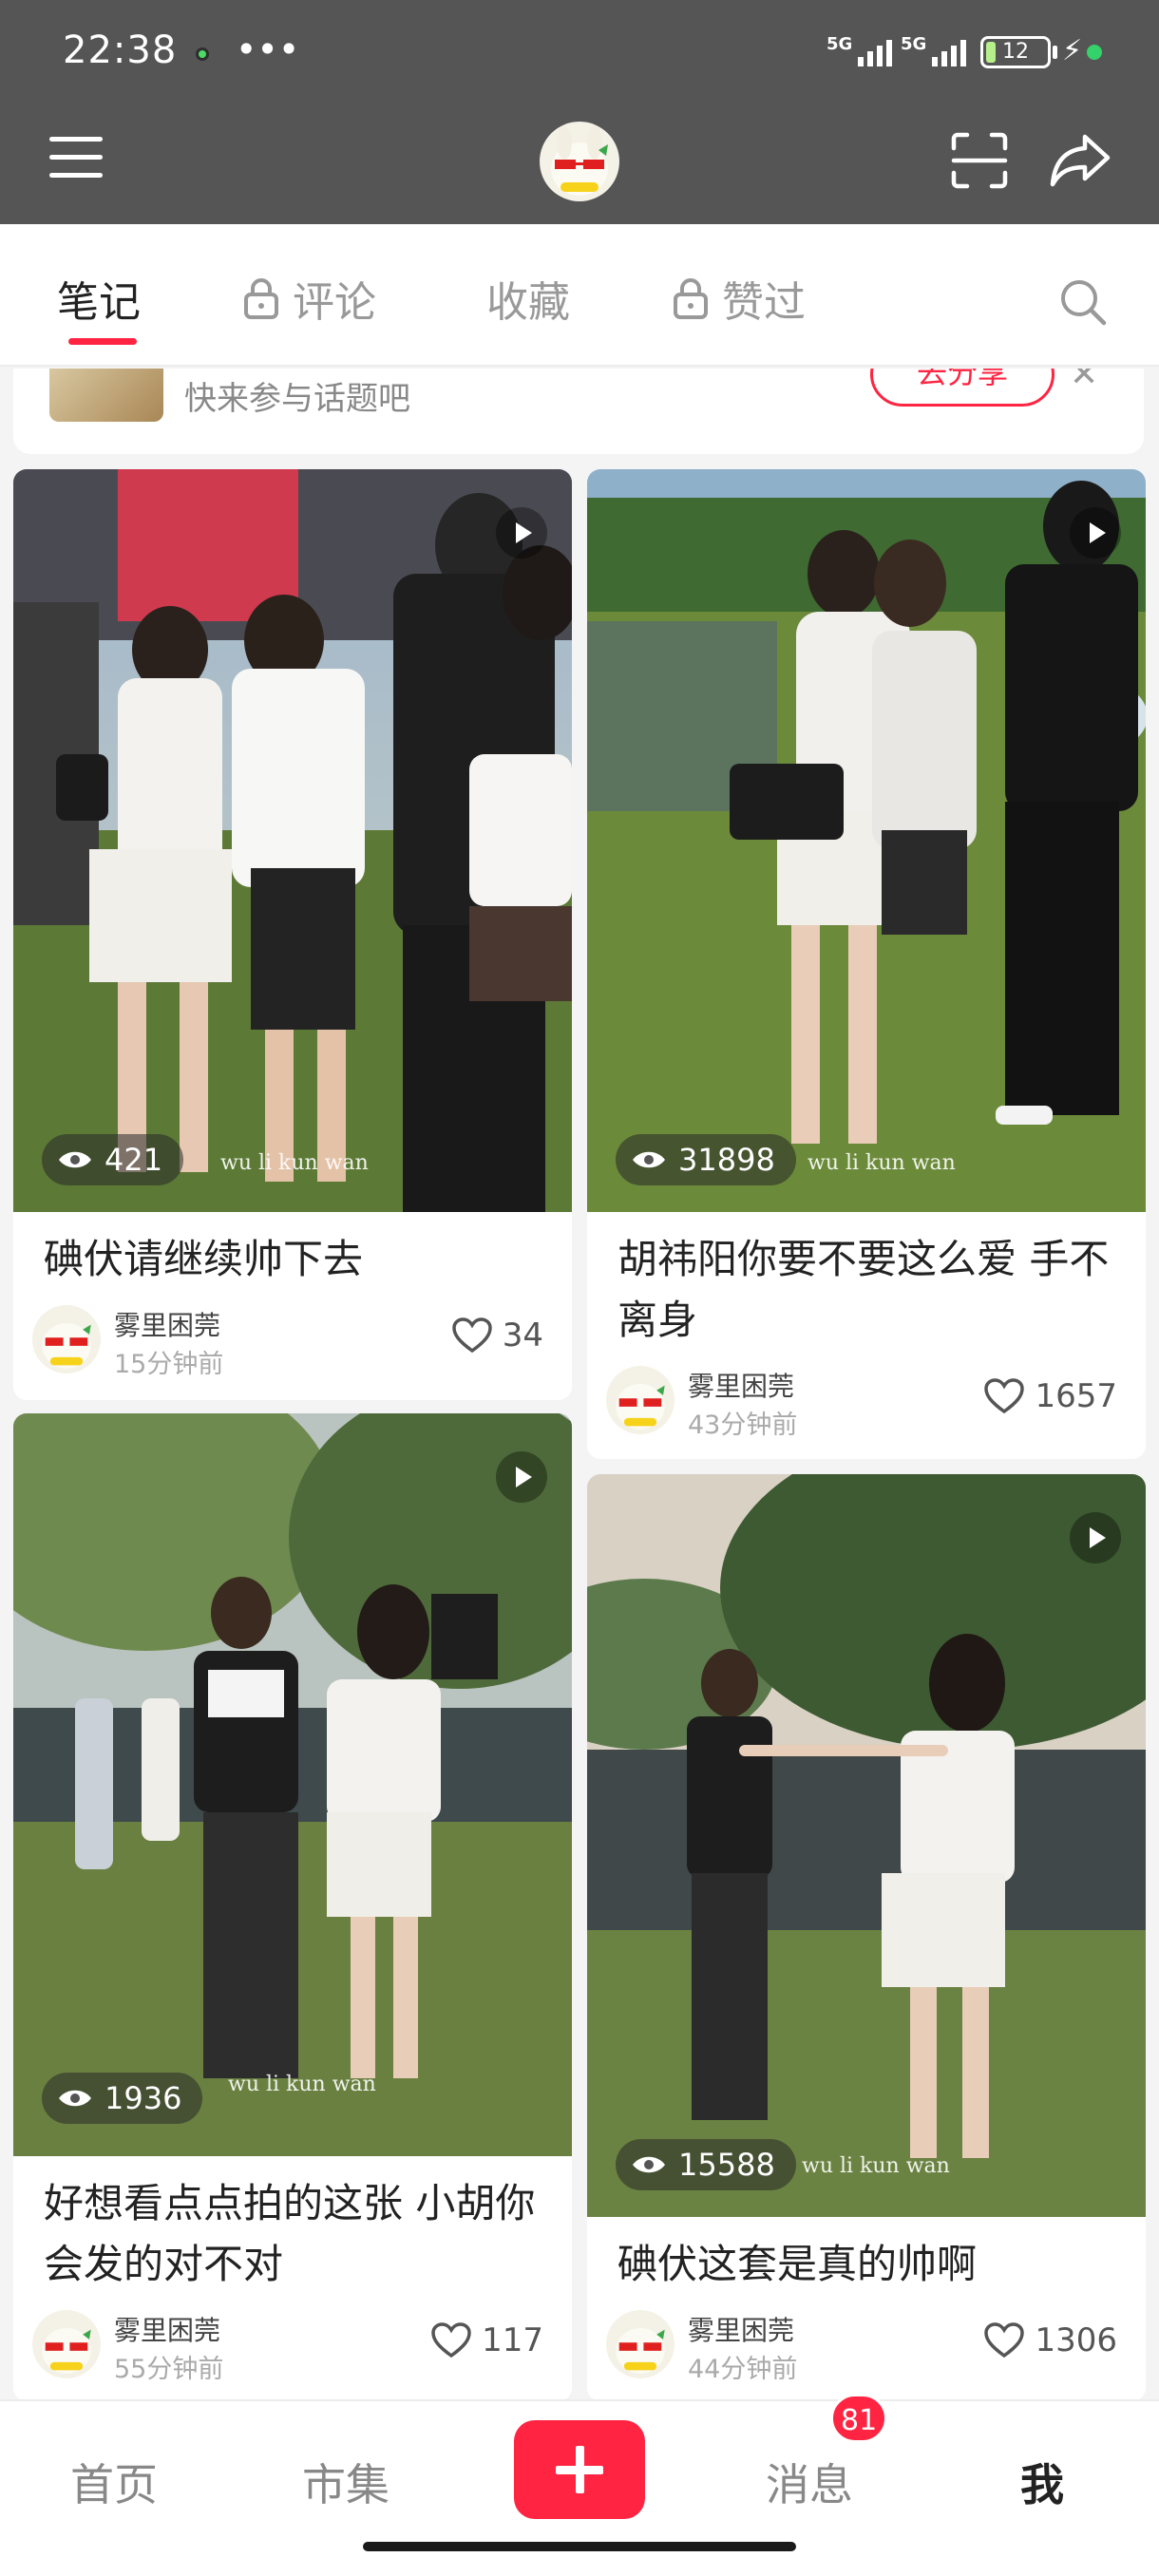  Describe the element at coordinates (579, 2469) in the screenshot. I see `create-post-button` at that location.